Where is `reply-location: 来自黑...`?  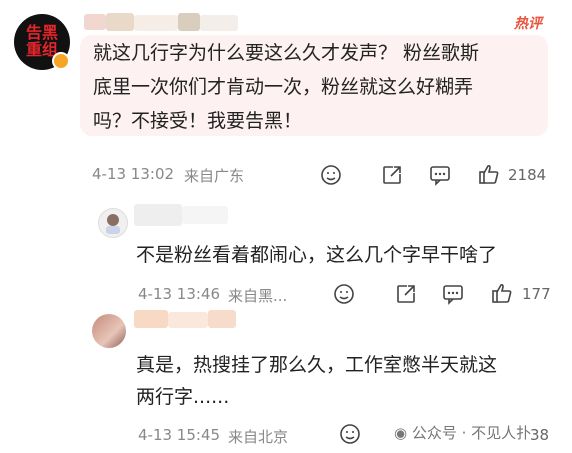
reply-location: 来自黑... is located at coordinates (258, 296).